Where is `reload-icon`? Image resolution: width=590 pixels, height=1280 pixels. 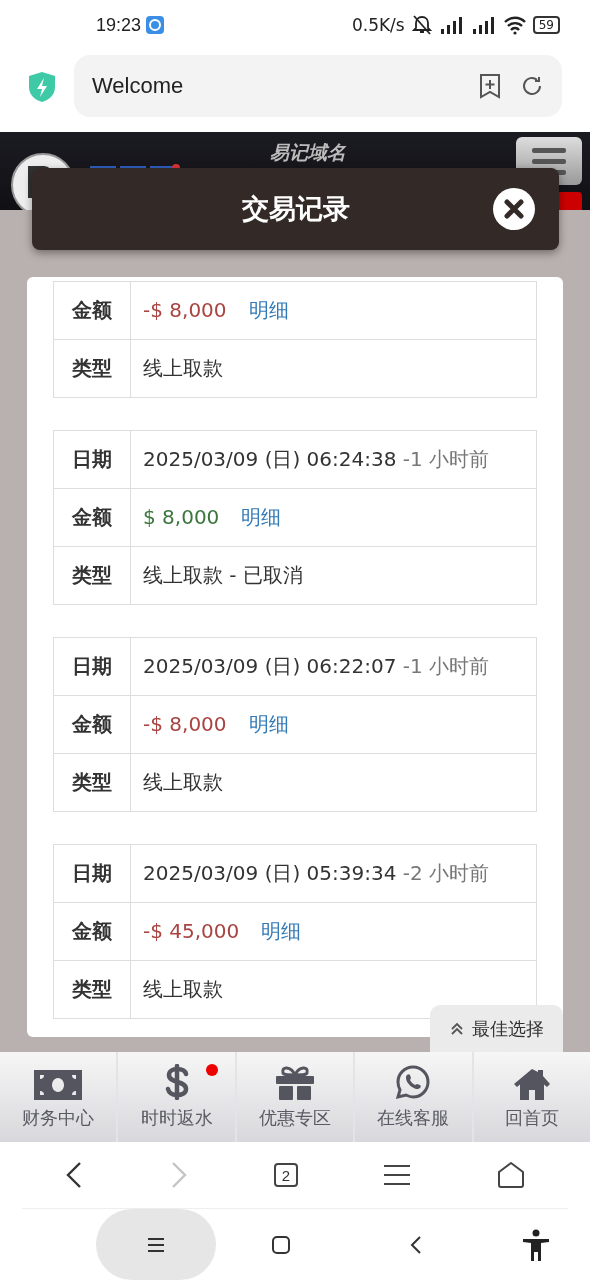 reload-icon is located at coordinates (532, 86).